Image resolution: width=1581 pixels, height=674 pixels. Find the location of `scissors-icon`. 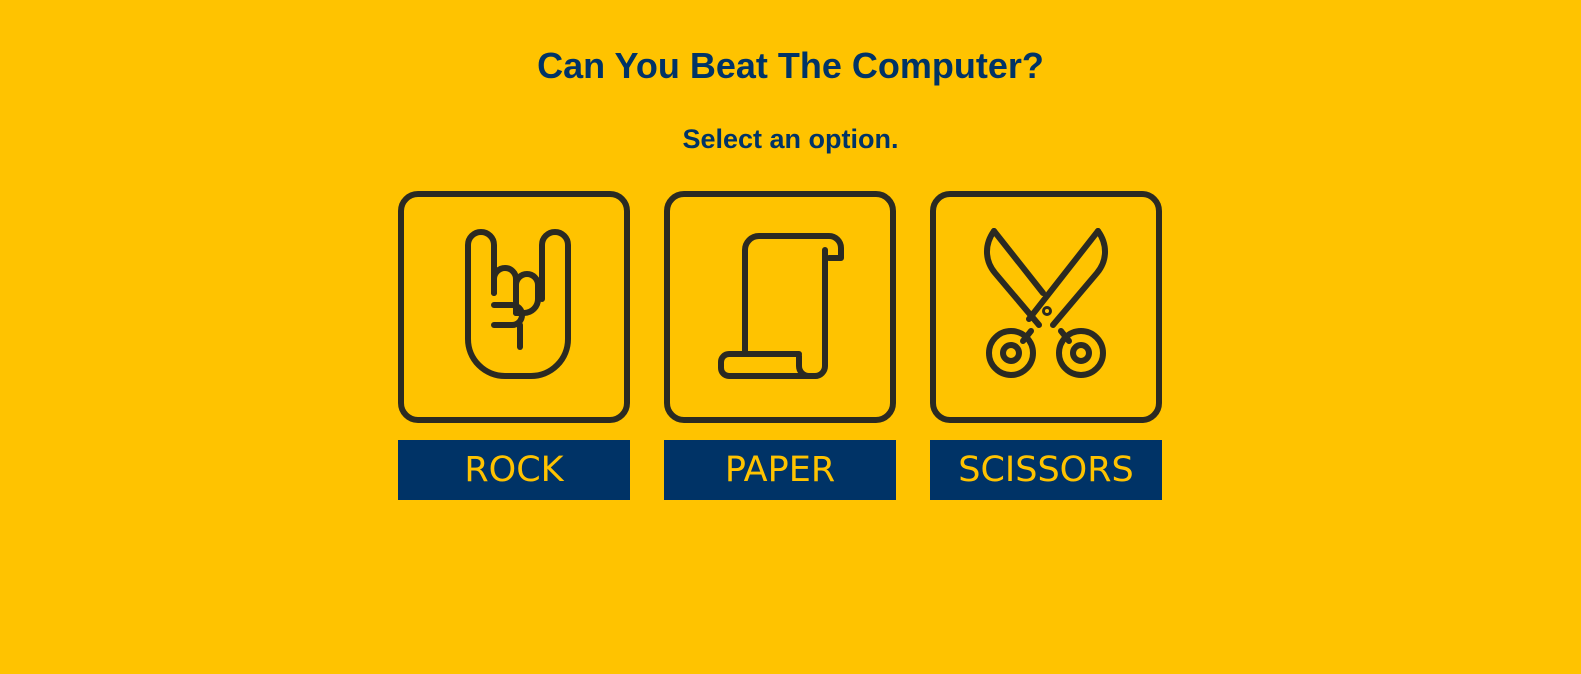

scissors-icon is located at coordinates (1046, 303).